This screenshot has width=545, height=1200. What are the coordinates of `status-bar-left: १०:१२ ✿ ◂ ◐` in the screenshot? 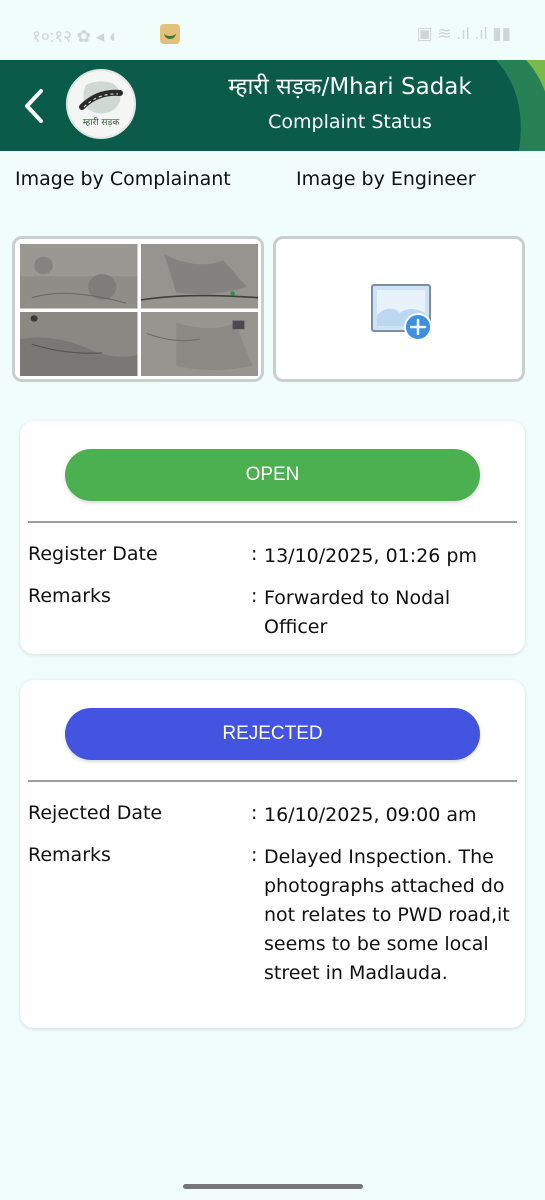 It's located at (76, 36).